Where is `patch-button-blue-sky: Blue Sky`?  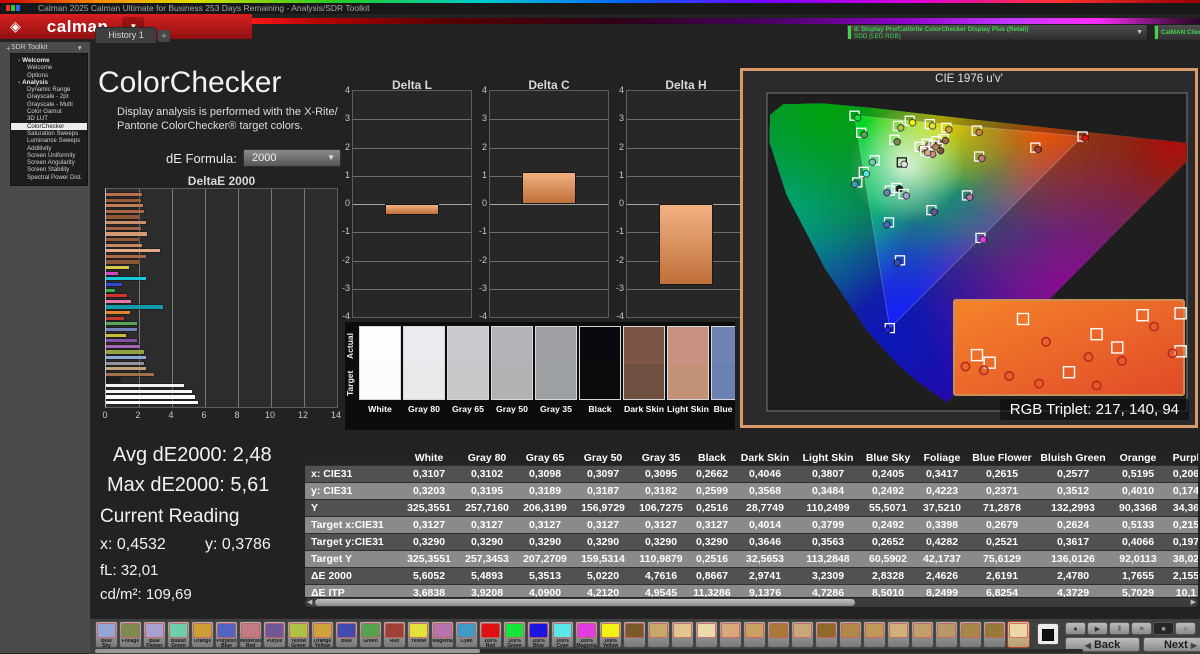 patch-button-blue-sky: Blue Sky is located at coordinates (106, 635).